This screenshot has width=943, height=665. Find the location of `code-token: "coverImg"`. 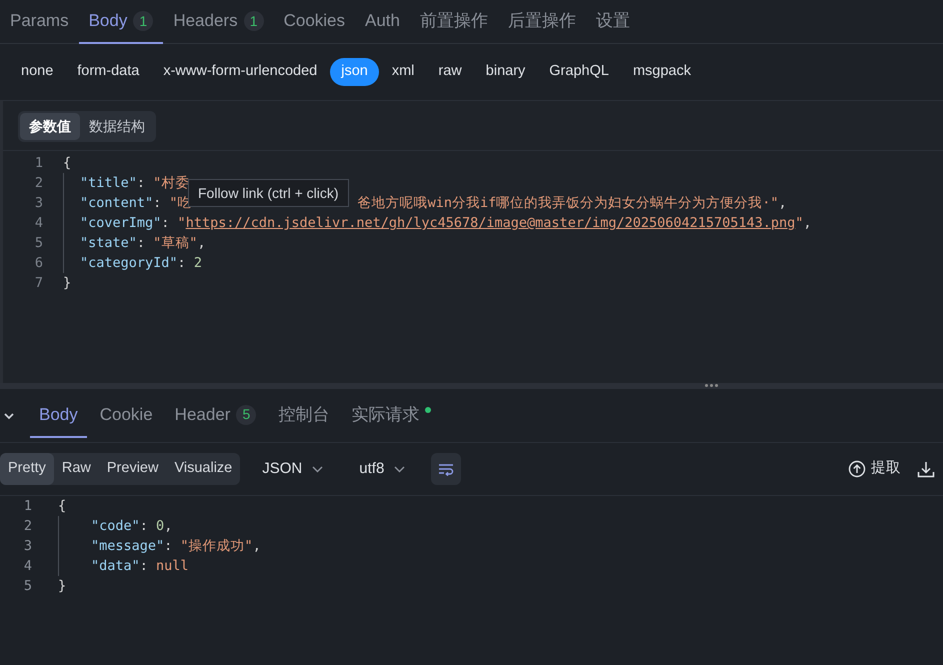

code-token: "coverImg" is located at coordinates (121, 223).